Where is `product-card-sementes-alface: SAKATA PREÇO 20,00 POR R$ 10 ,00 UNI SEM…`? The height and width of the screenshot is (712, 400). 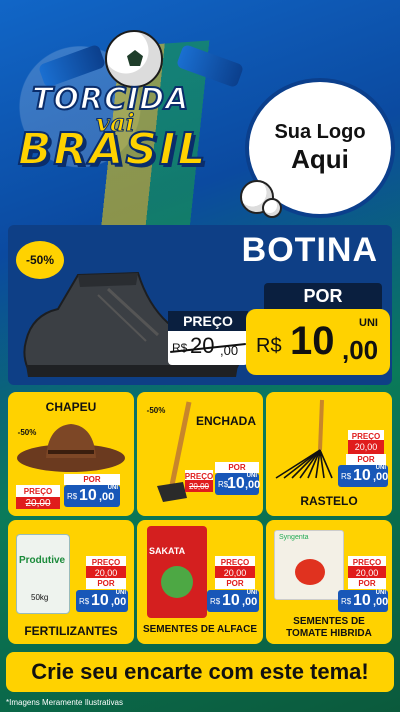
product-card-sementes-alface: SAKATA PREÇO 20,00 POR R$ 10 ,00 UNI SEM… is located at coordinates (200, 582).